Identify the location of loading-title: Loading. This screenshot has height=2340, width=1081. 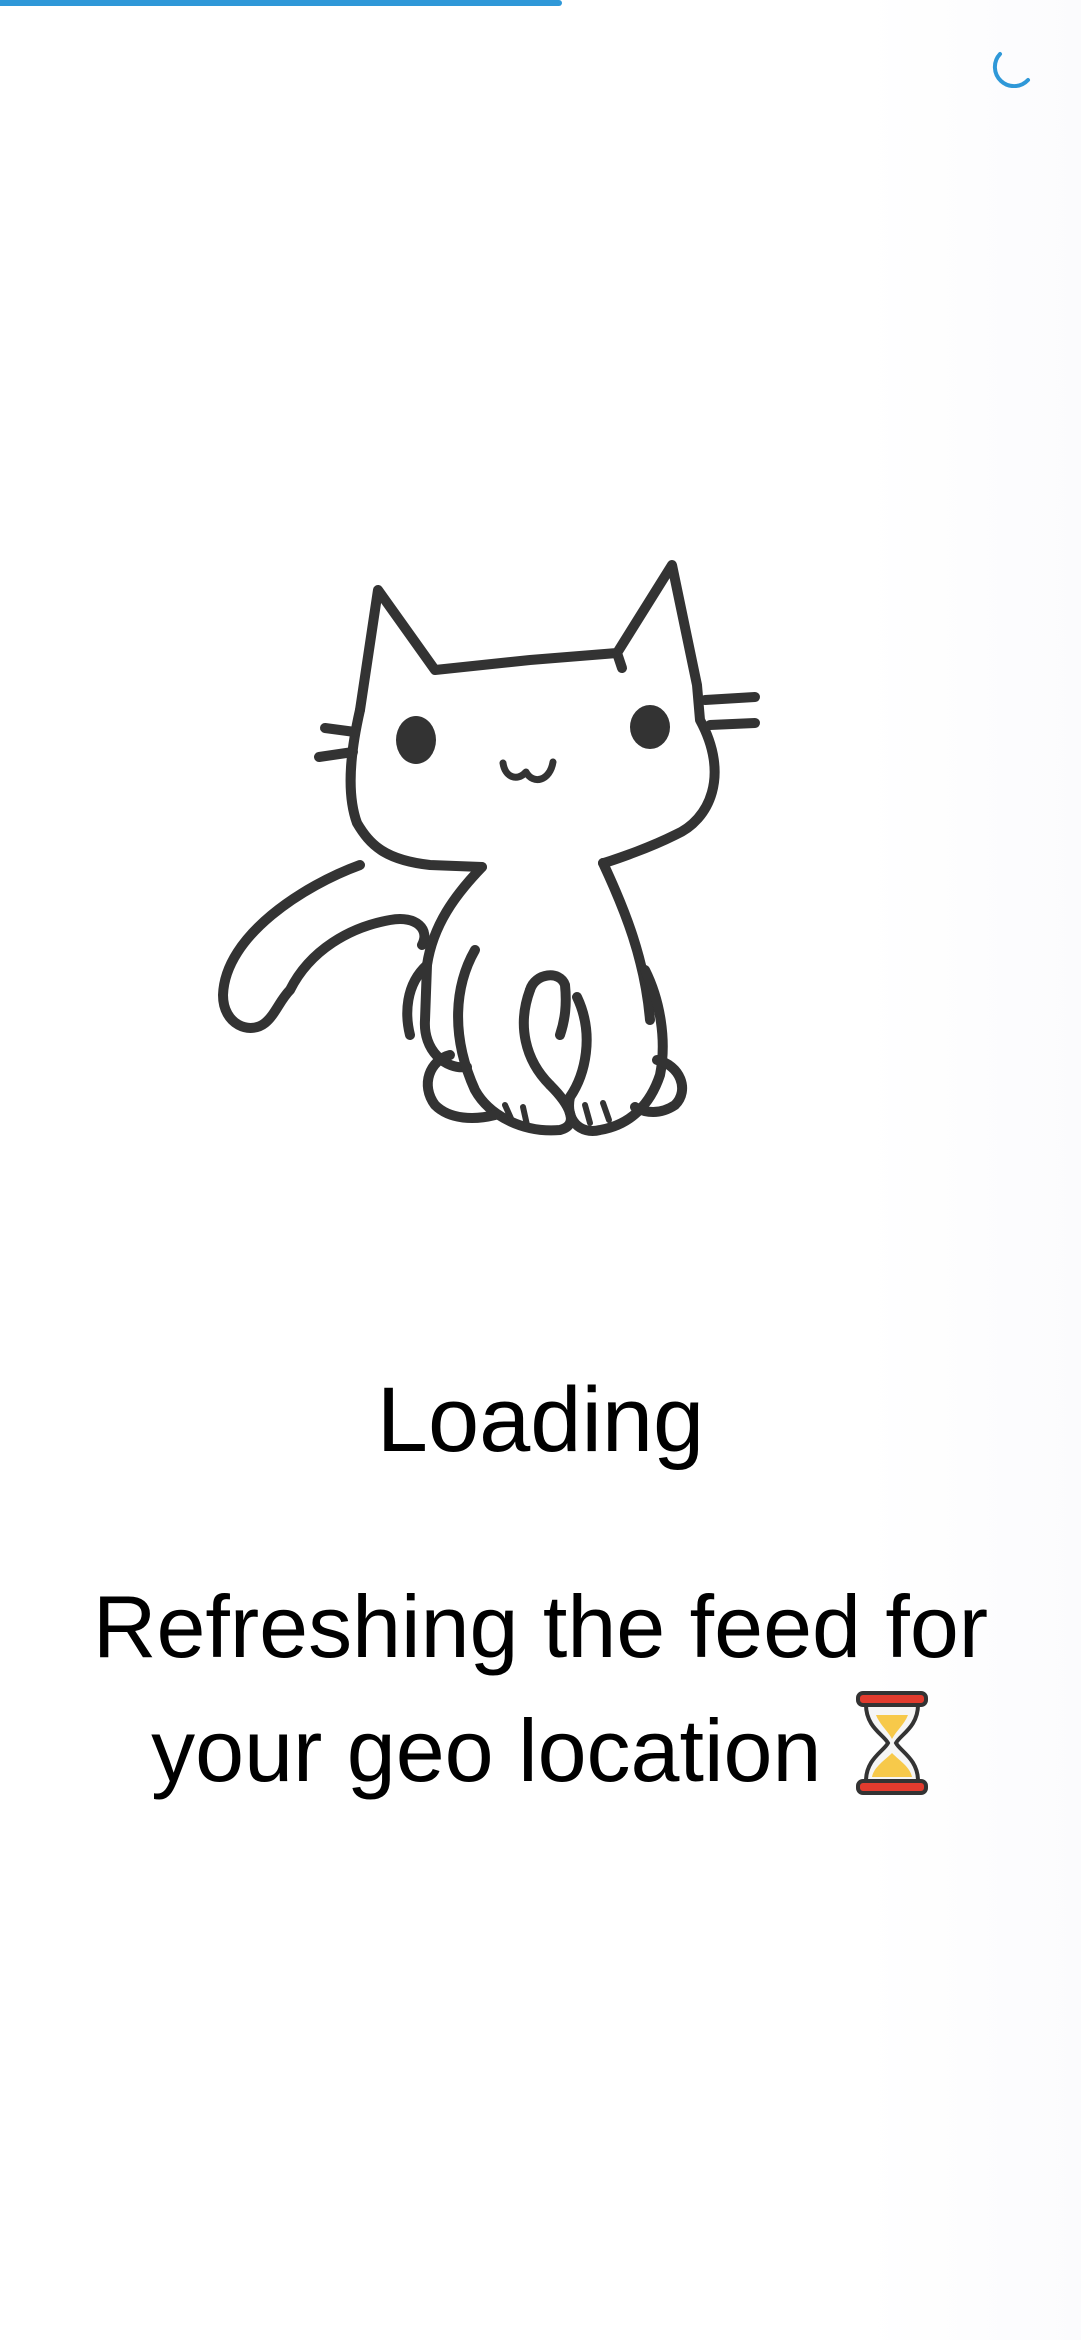
(540, 1420).